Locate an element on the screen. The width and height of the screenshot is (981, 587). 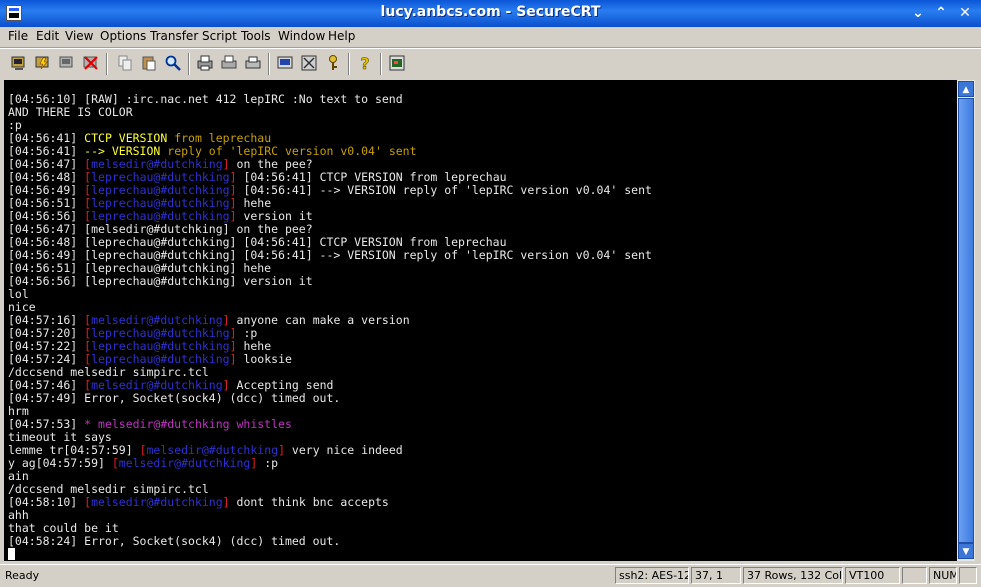
terminal-text-segment: version it is located at coordinates (274, 216).